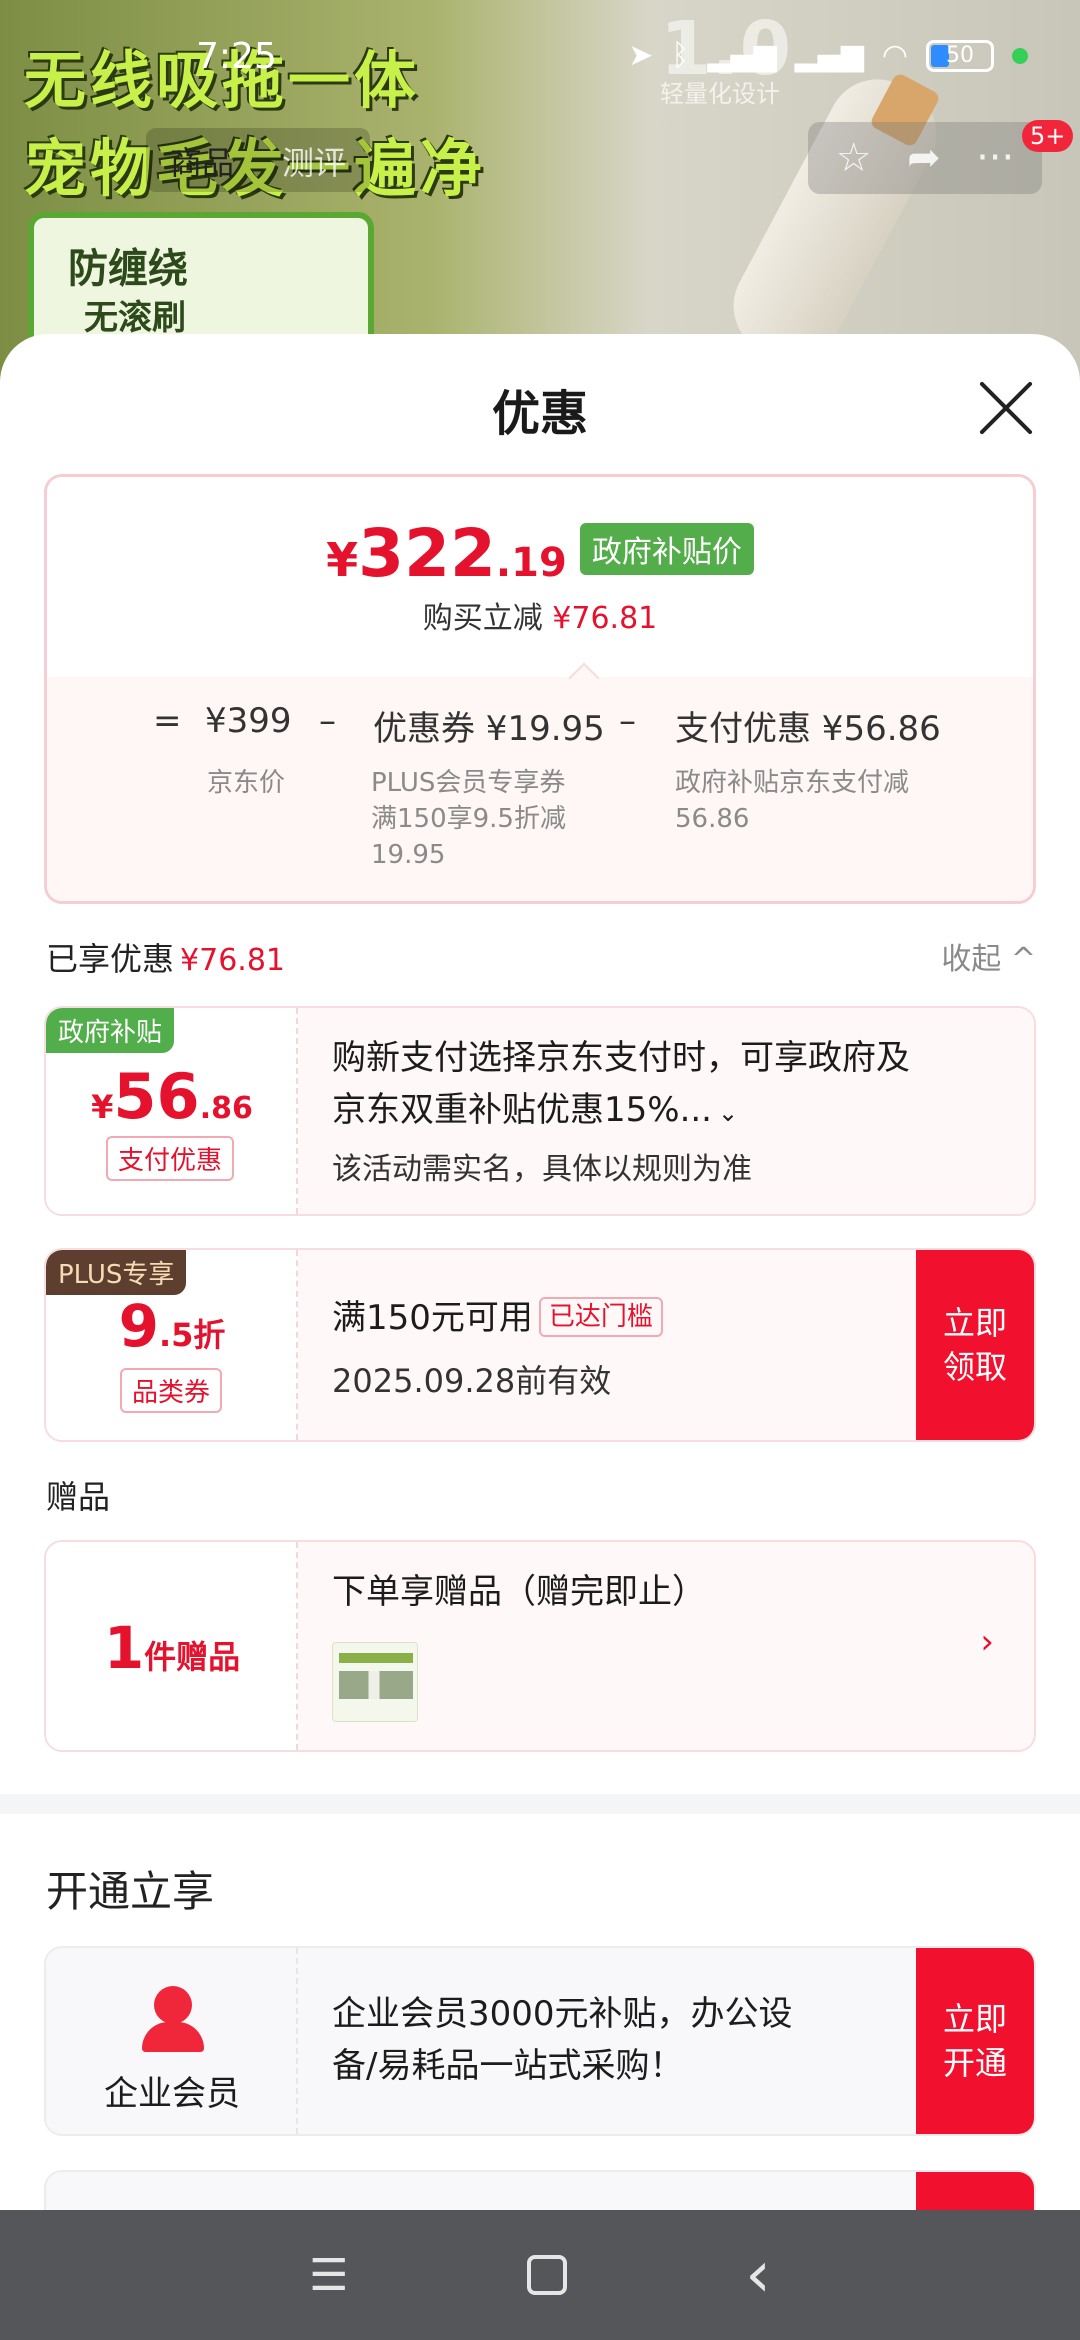 The width and height of the screenshot is (1080, 2340). What do you see at coordinates (1006, 408) in the screenshot?
I see `close-icon` at bounding box center [1006, 408].